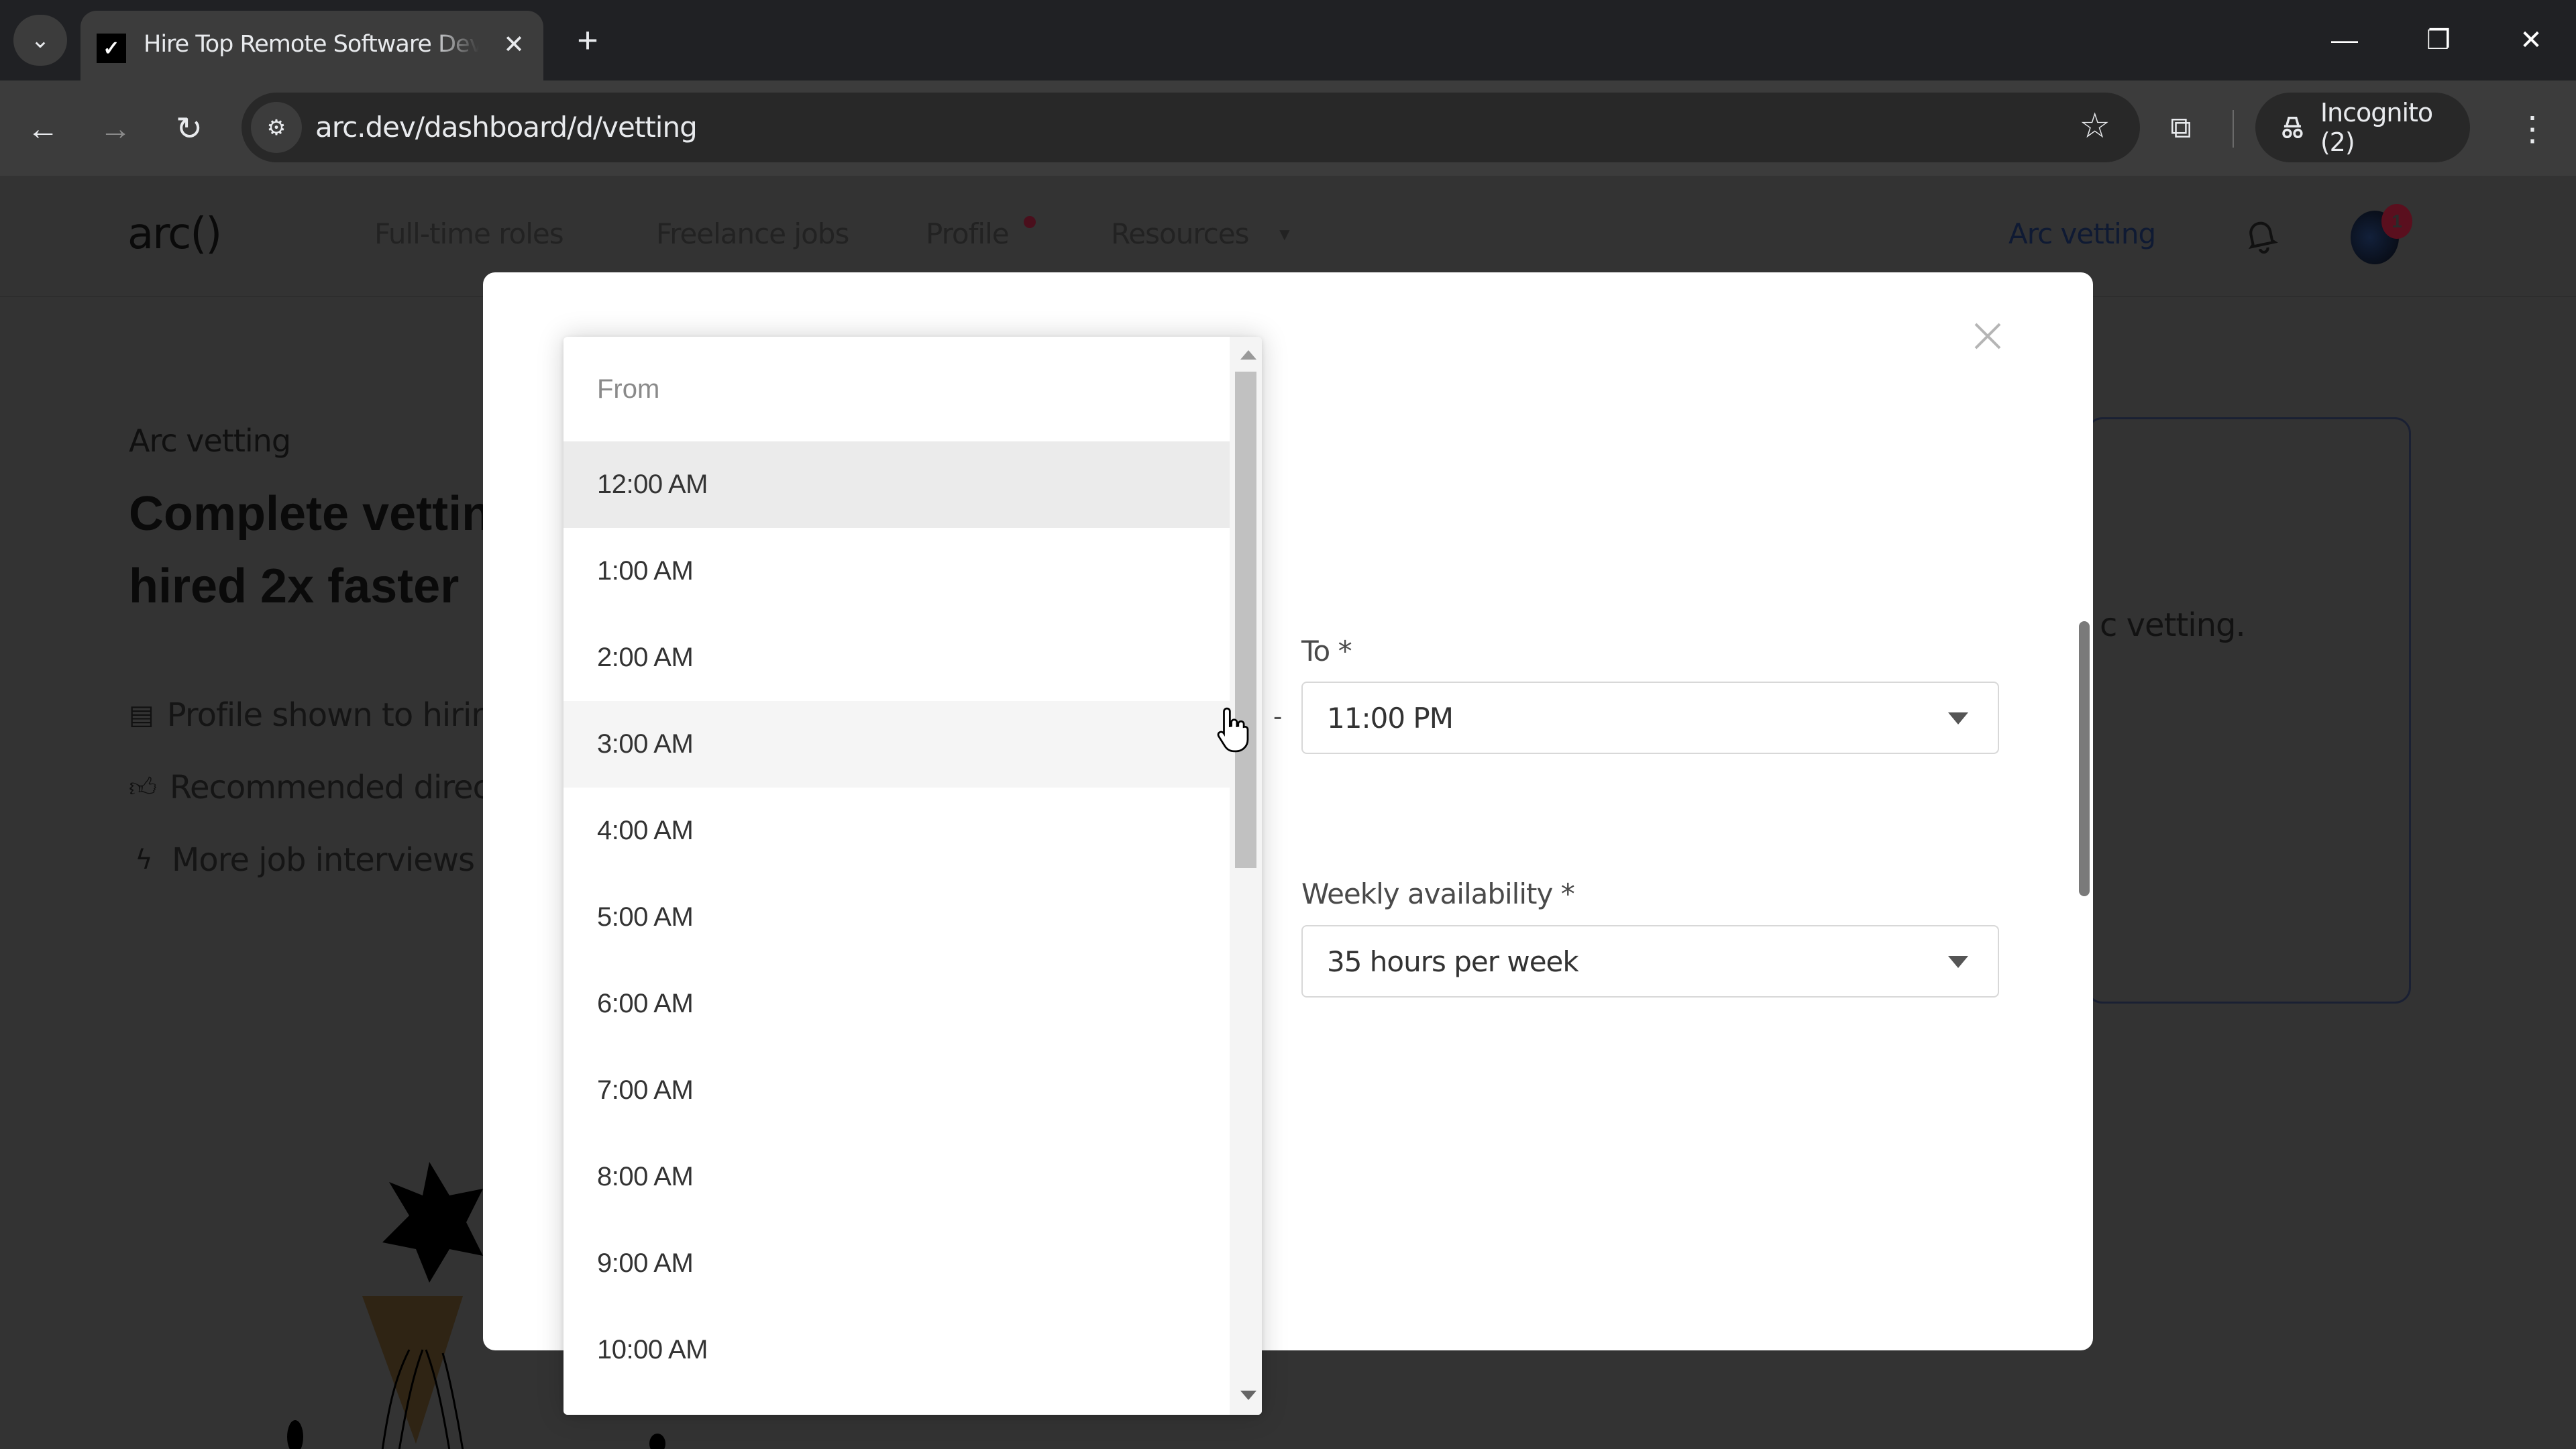 The height and width of the screenshot is (1449, 2576). Describe the element at coordinates (897, 657) in the screenshot. I see `option-2am: 2:00 AM` at that location.